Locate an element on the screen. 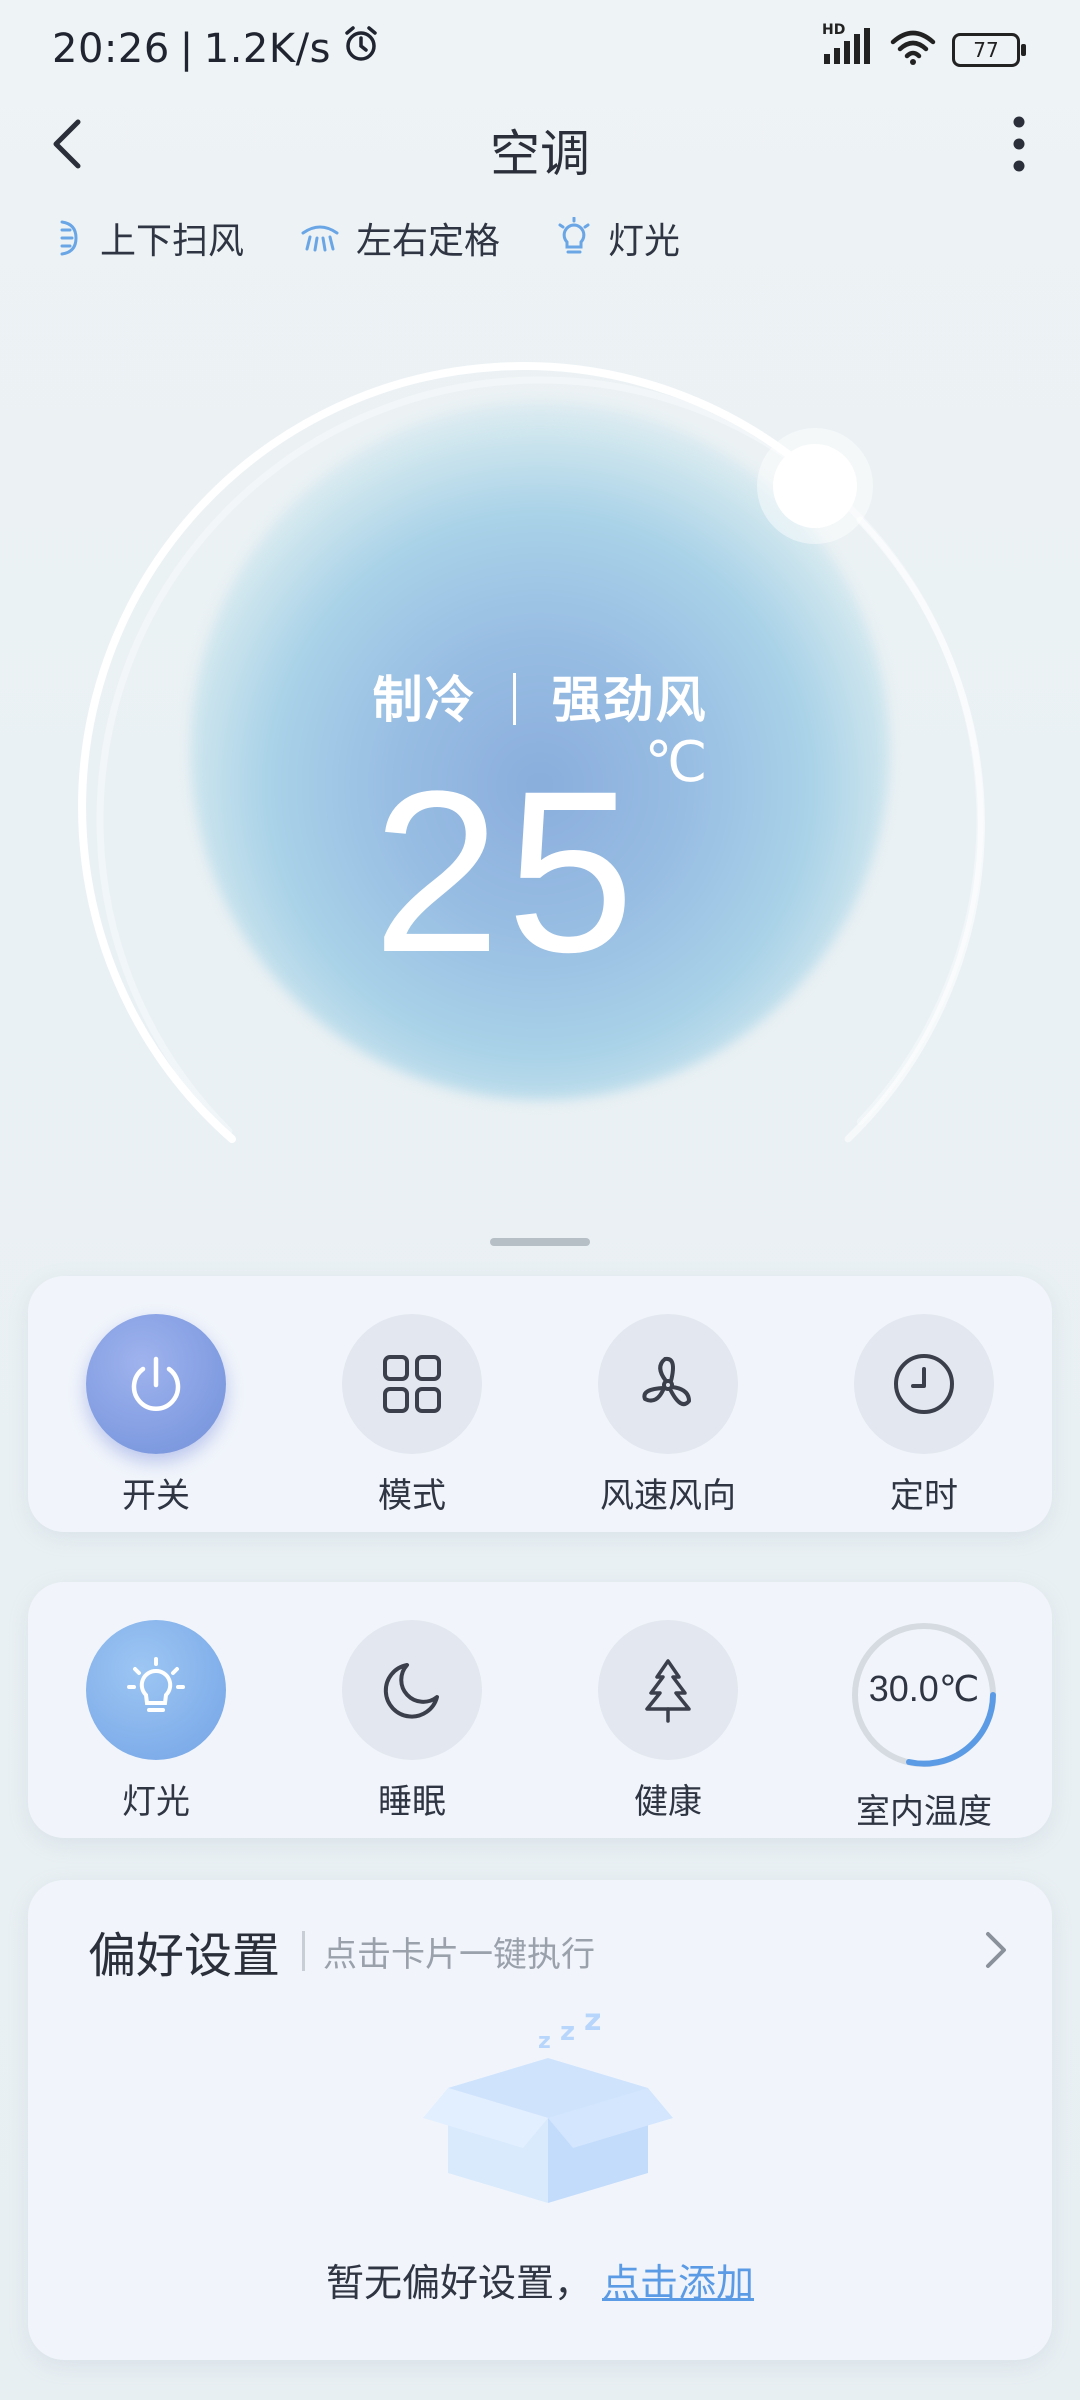  temperature-display: 25℃ is located at coordinates (540, 867).